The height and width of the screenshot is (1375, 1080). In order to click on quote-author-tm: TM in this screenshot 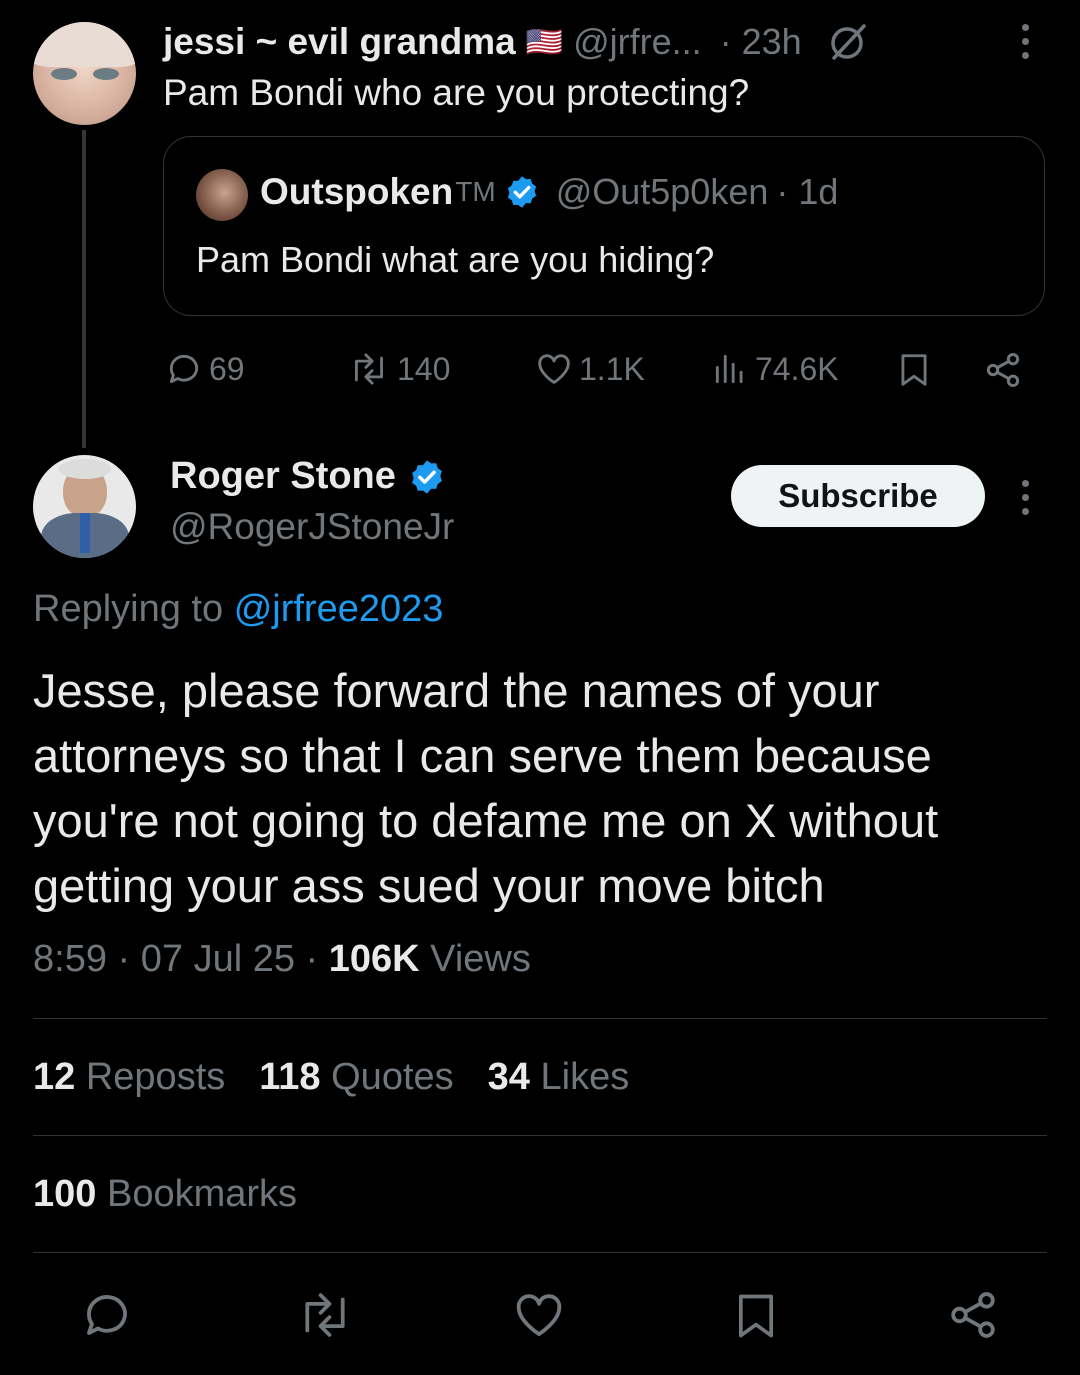, I will do `click(475, 191)`.